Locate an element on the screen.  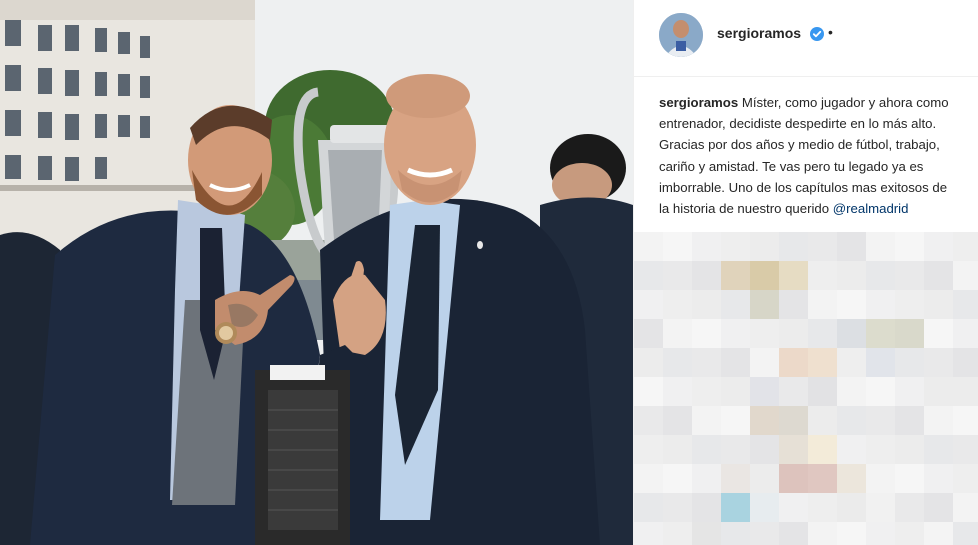
caption-mention-link: @realmadrid is located at coordinates (871, 208).